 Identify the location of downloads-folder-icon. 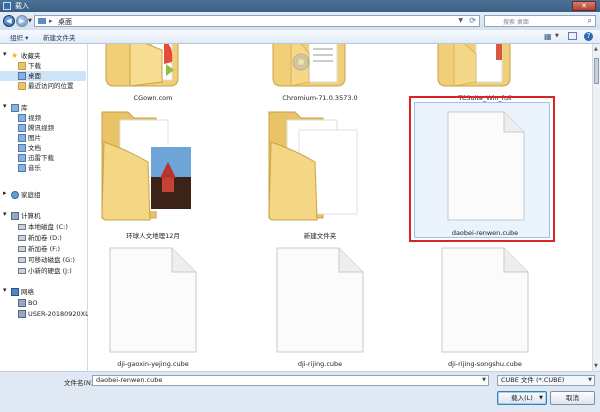
(22, 66).